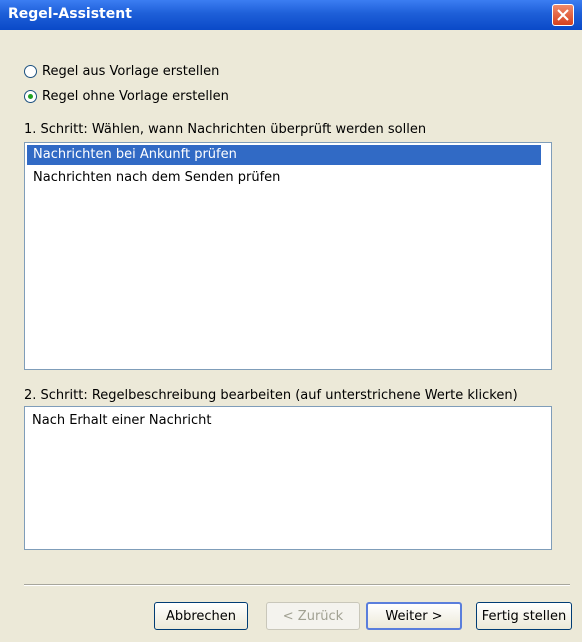 This screenshot has width=582, height=642. I want to click on close-icon, so click(563, 15).